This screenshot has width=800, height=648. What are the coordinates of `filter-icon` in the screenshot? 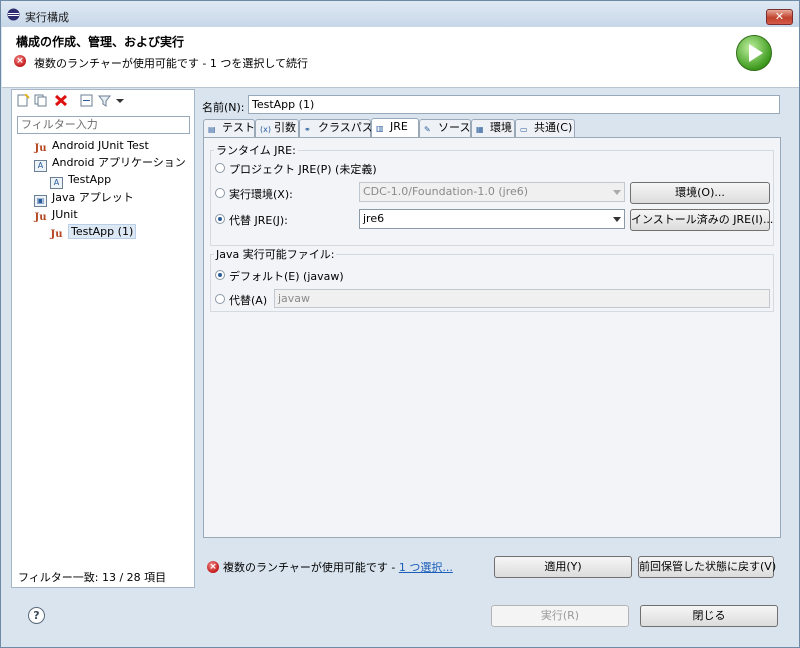 It's located at (105, 100).